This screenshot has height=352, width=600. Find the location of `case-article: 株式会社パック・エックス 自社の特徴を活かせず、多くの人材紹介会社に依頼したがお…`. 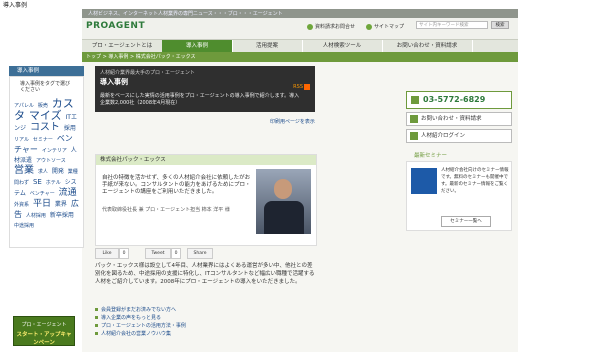

case-article: 株式会社パック・エックス 自社の特徴を活かせず、多くの人材紹介会社に依頼したがお… is located at coordinates (206, 200).